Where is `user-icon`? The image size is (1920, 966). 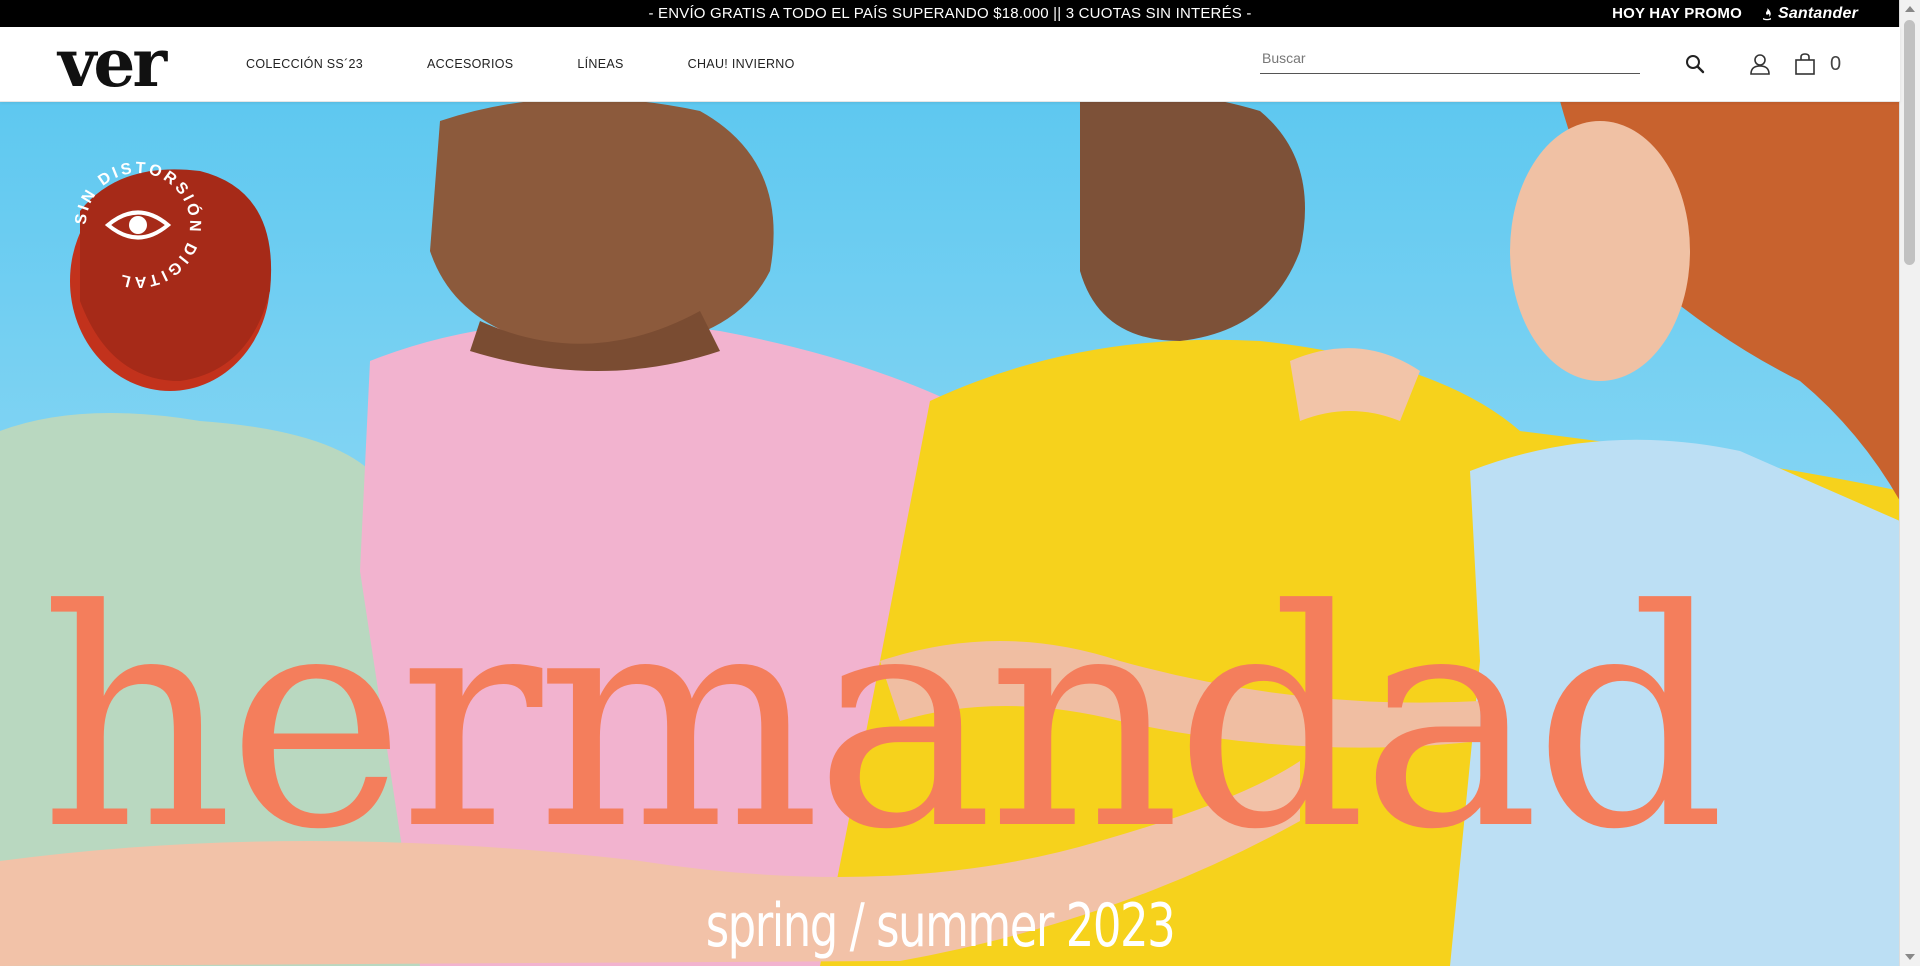
user-icon is located at coordinates (1760, 64).